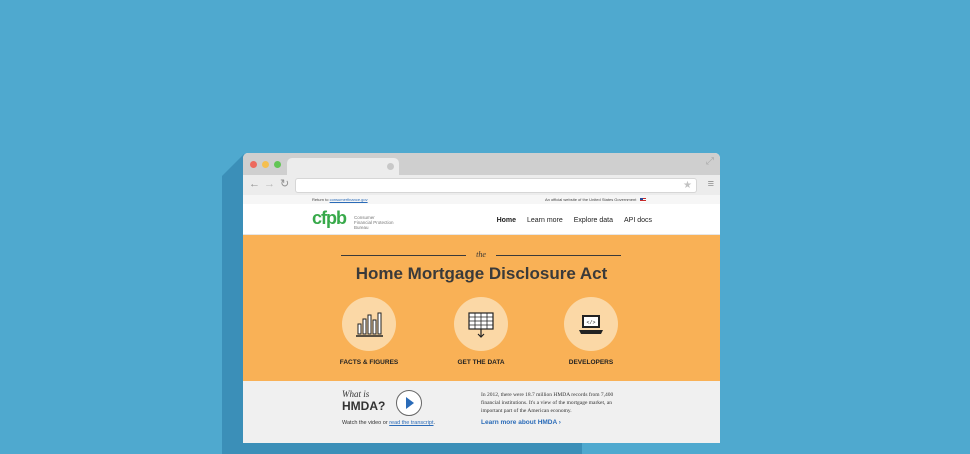 This screenshot has width=970, height=454. Describe the element at coordinates (558, 255) in the screenshot. I see `eyebrow-rule-right` at that location.